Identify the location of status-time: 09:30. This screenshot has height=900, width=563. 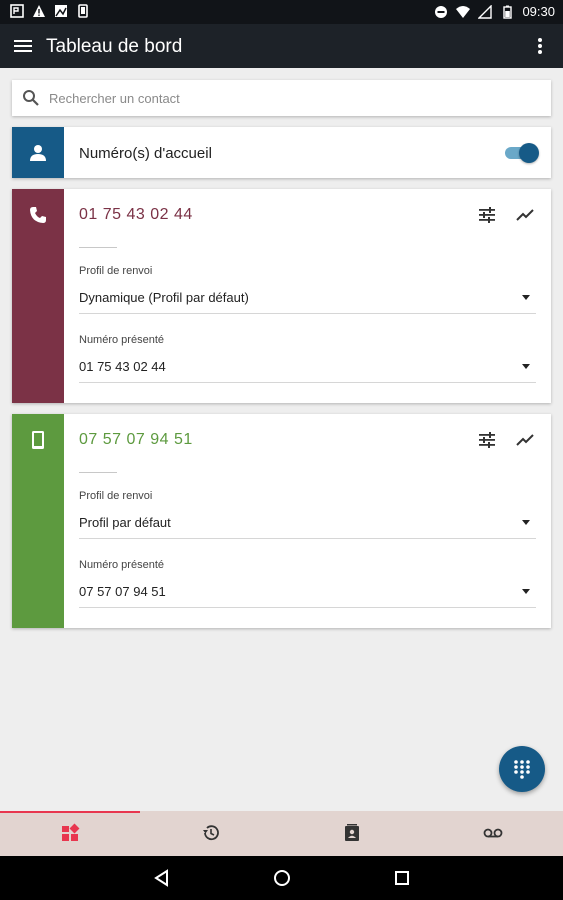
(538, 11).